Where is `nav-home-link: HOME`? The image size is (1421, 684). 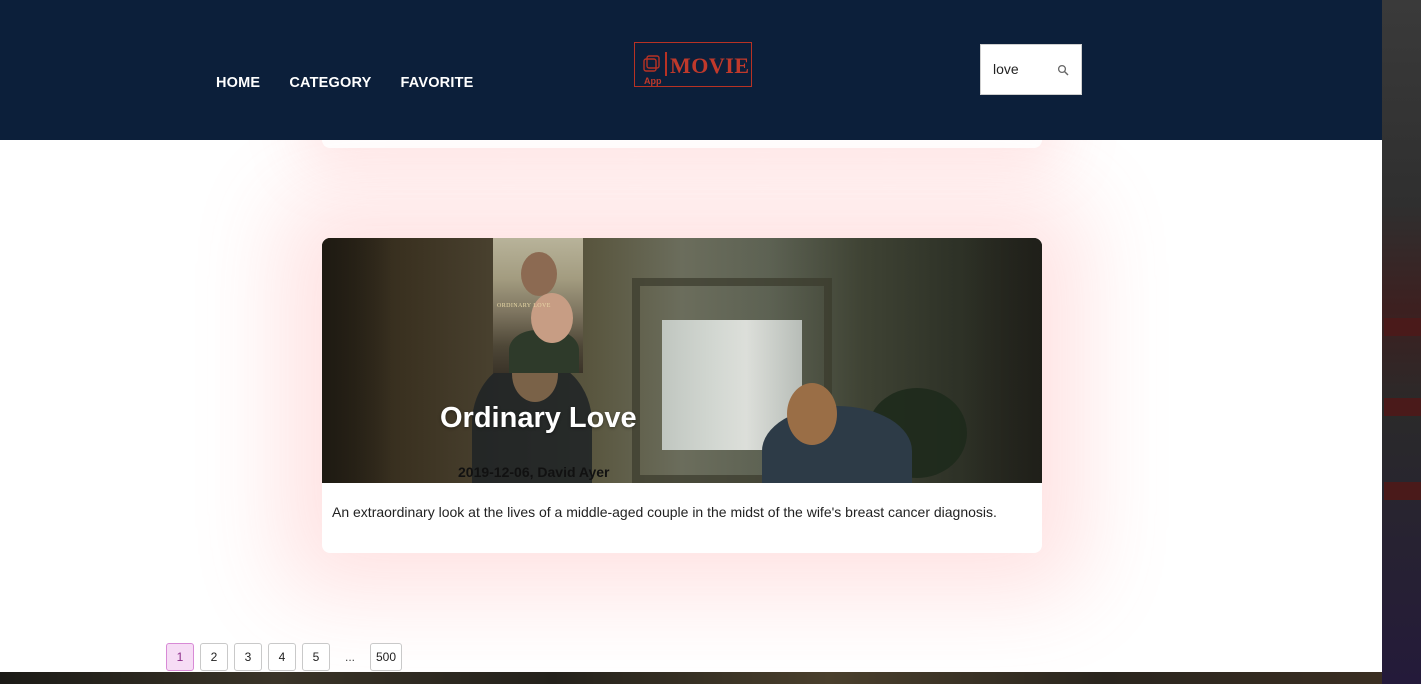
nav-home-link: HOME is located at coordinates (238, 83).